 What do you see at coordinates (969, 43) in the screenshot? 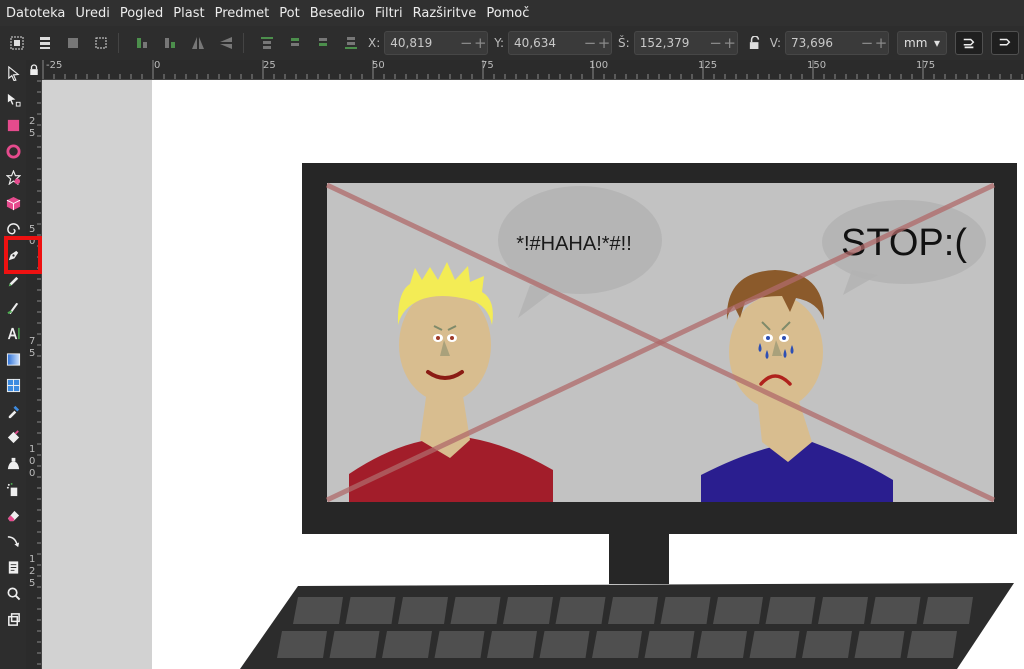
I see `snap-options-icon` at bounding box center [969, 43].